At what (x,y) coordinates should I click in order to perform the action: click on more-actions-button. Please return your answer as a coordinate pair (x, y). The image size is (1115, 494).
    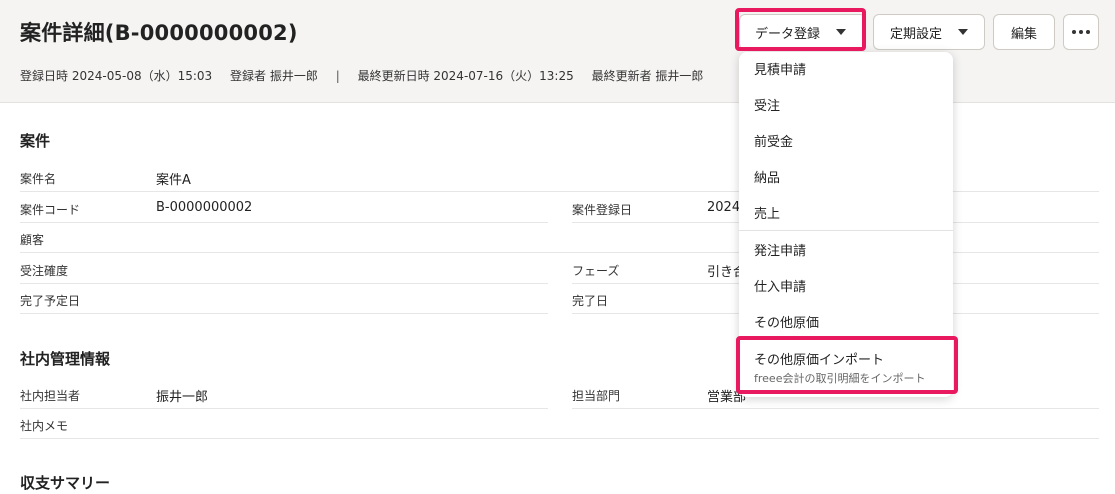
    Looking at the image, I should click on (1081, 32).